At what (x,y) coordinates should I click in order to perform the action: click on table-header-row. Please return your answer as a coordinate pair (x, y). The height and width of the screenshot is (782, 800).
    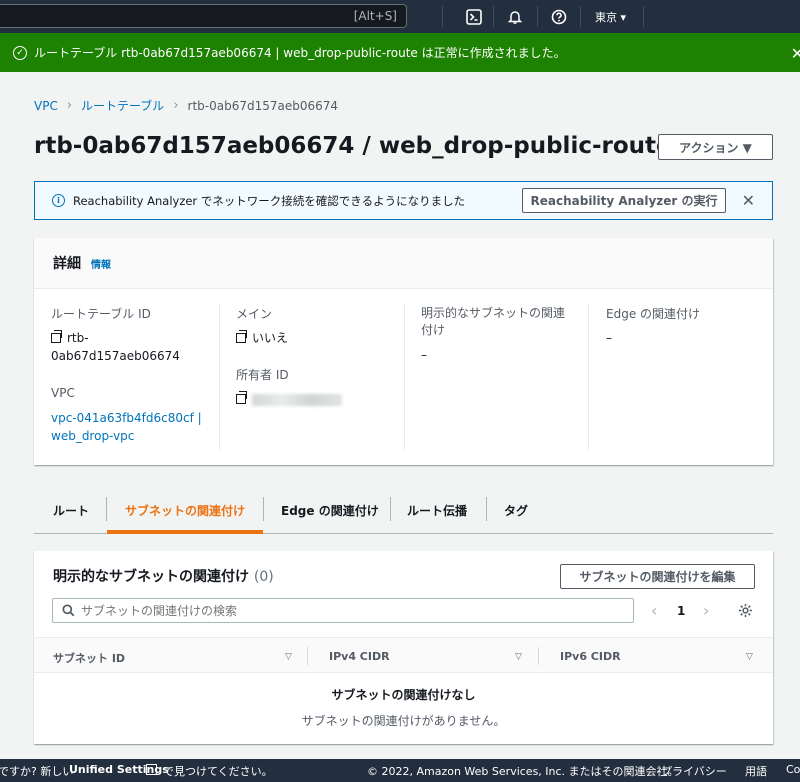
    Looking at the image, I should click on (403, 655).